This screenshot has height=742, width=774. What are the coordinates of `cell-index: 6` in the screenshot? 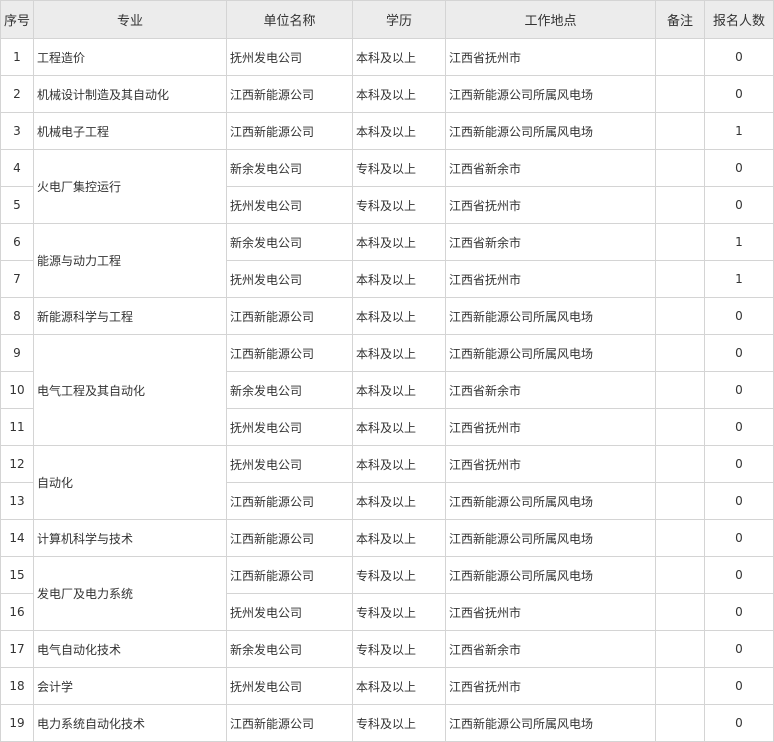 It's located at (17, 242).